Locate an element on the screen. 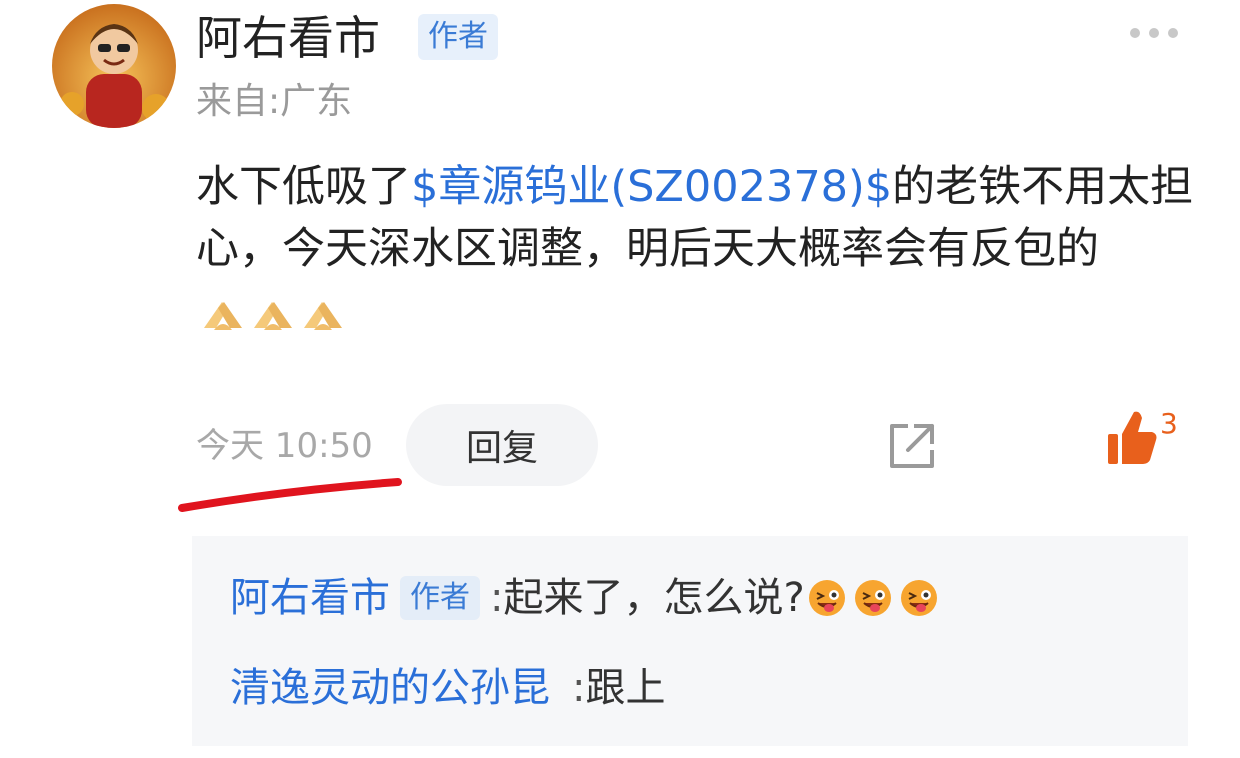 Image resolution: width=1240 pixels, height=758 pixels. like-count: 3 is located at coordinates (1169, 423).